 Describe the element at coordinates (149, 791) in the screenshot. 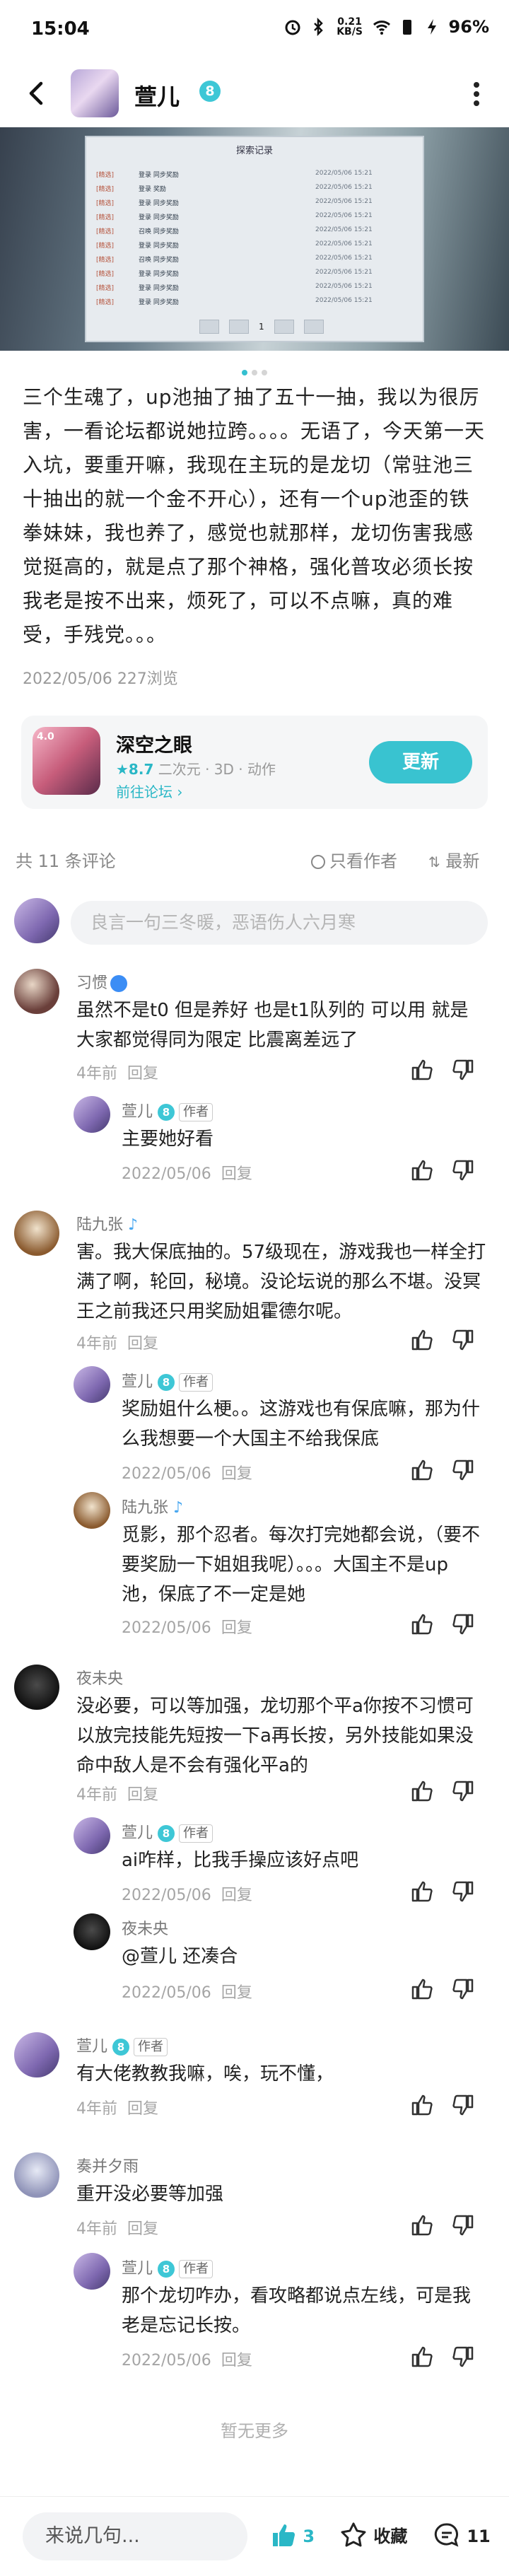

I see `forum-link: 前往论坛 ›` at that location.